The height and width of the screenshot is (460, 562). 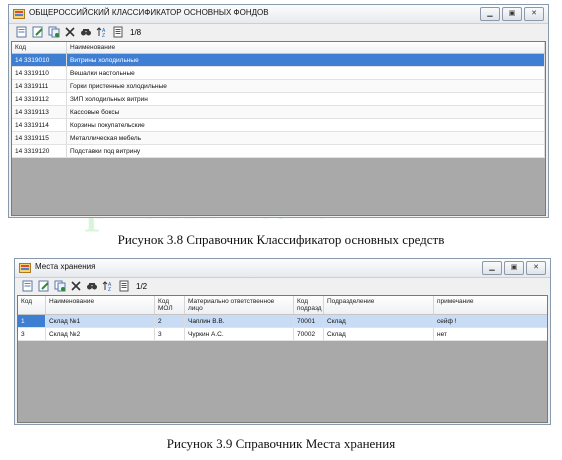 I want to click on toolbar: AZ 1/8, so click(x=278, y=32).